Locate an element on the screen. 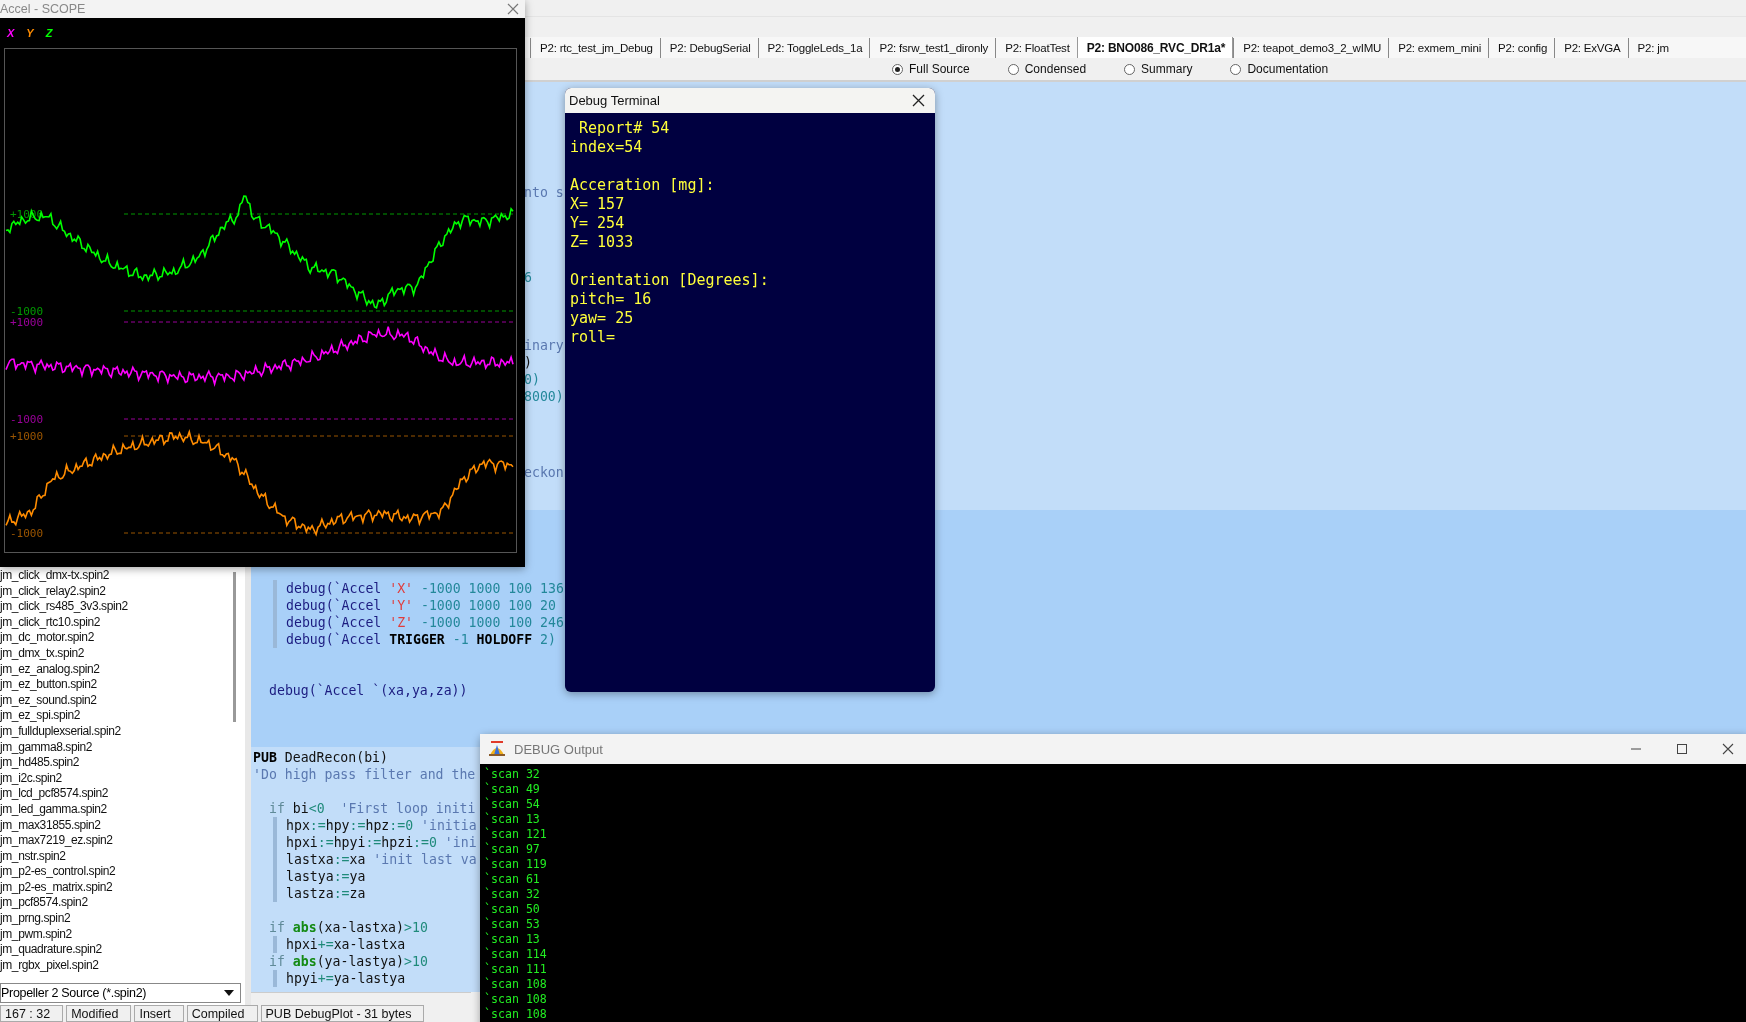 The image size is (1746, 1022). file-item: jm_click_rs485_3v3.spin2 is located at coordinates (122, 607).